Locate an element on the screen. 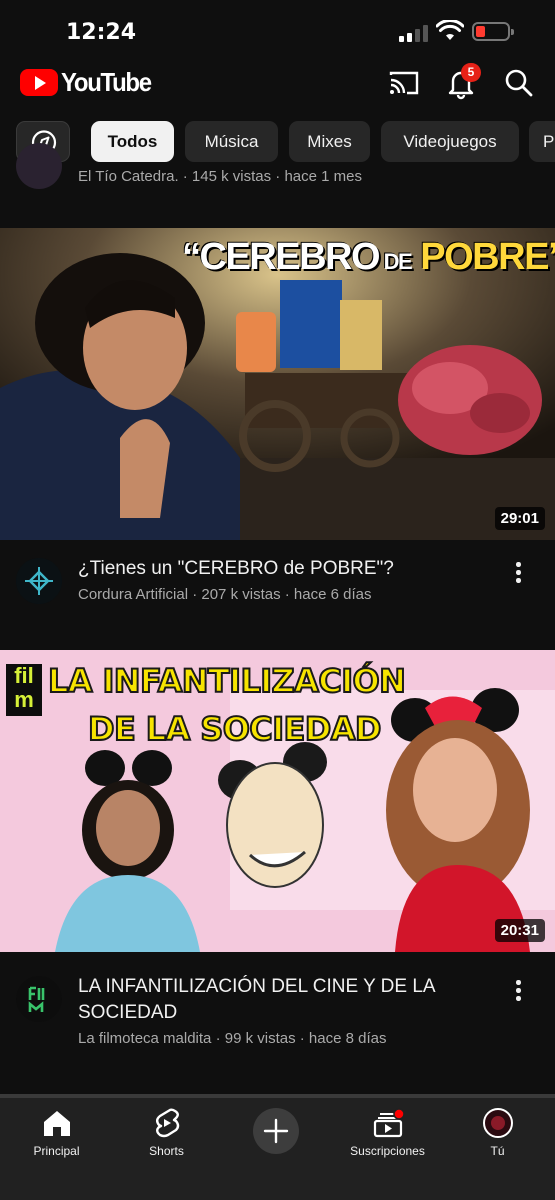 The height and width of the screenshot is (1200, 555). notification-count-badge: 5 is located at coordinates (471, 72).